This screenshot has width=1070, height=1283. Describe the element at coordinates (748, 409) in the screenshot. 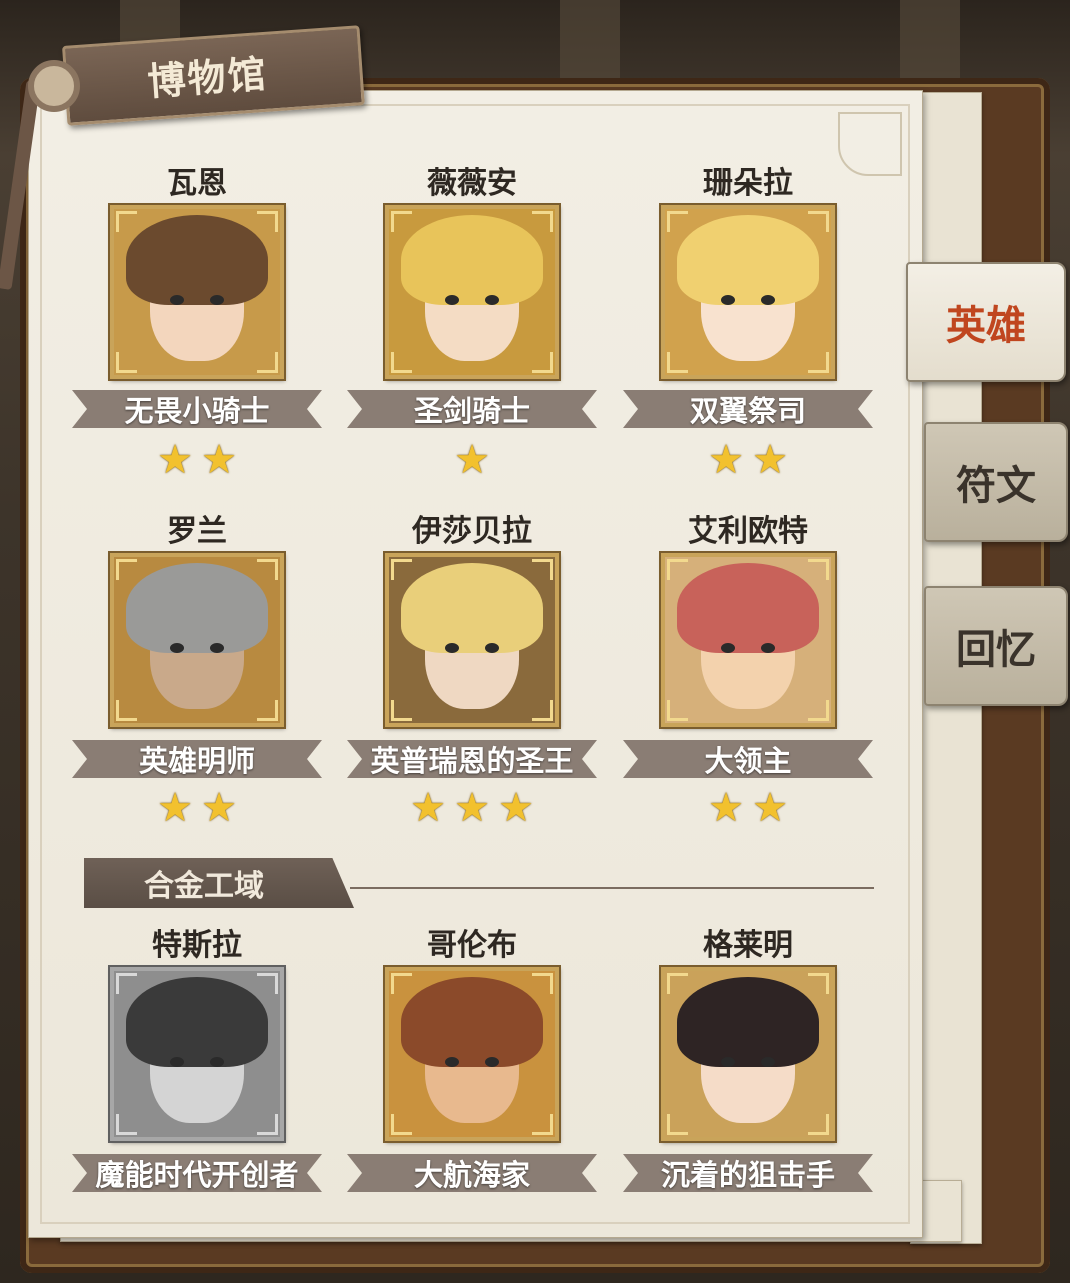

I see `hero-title-ribbon: 双翼祭司` at that location.